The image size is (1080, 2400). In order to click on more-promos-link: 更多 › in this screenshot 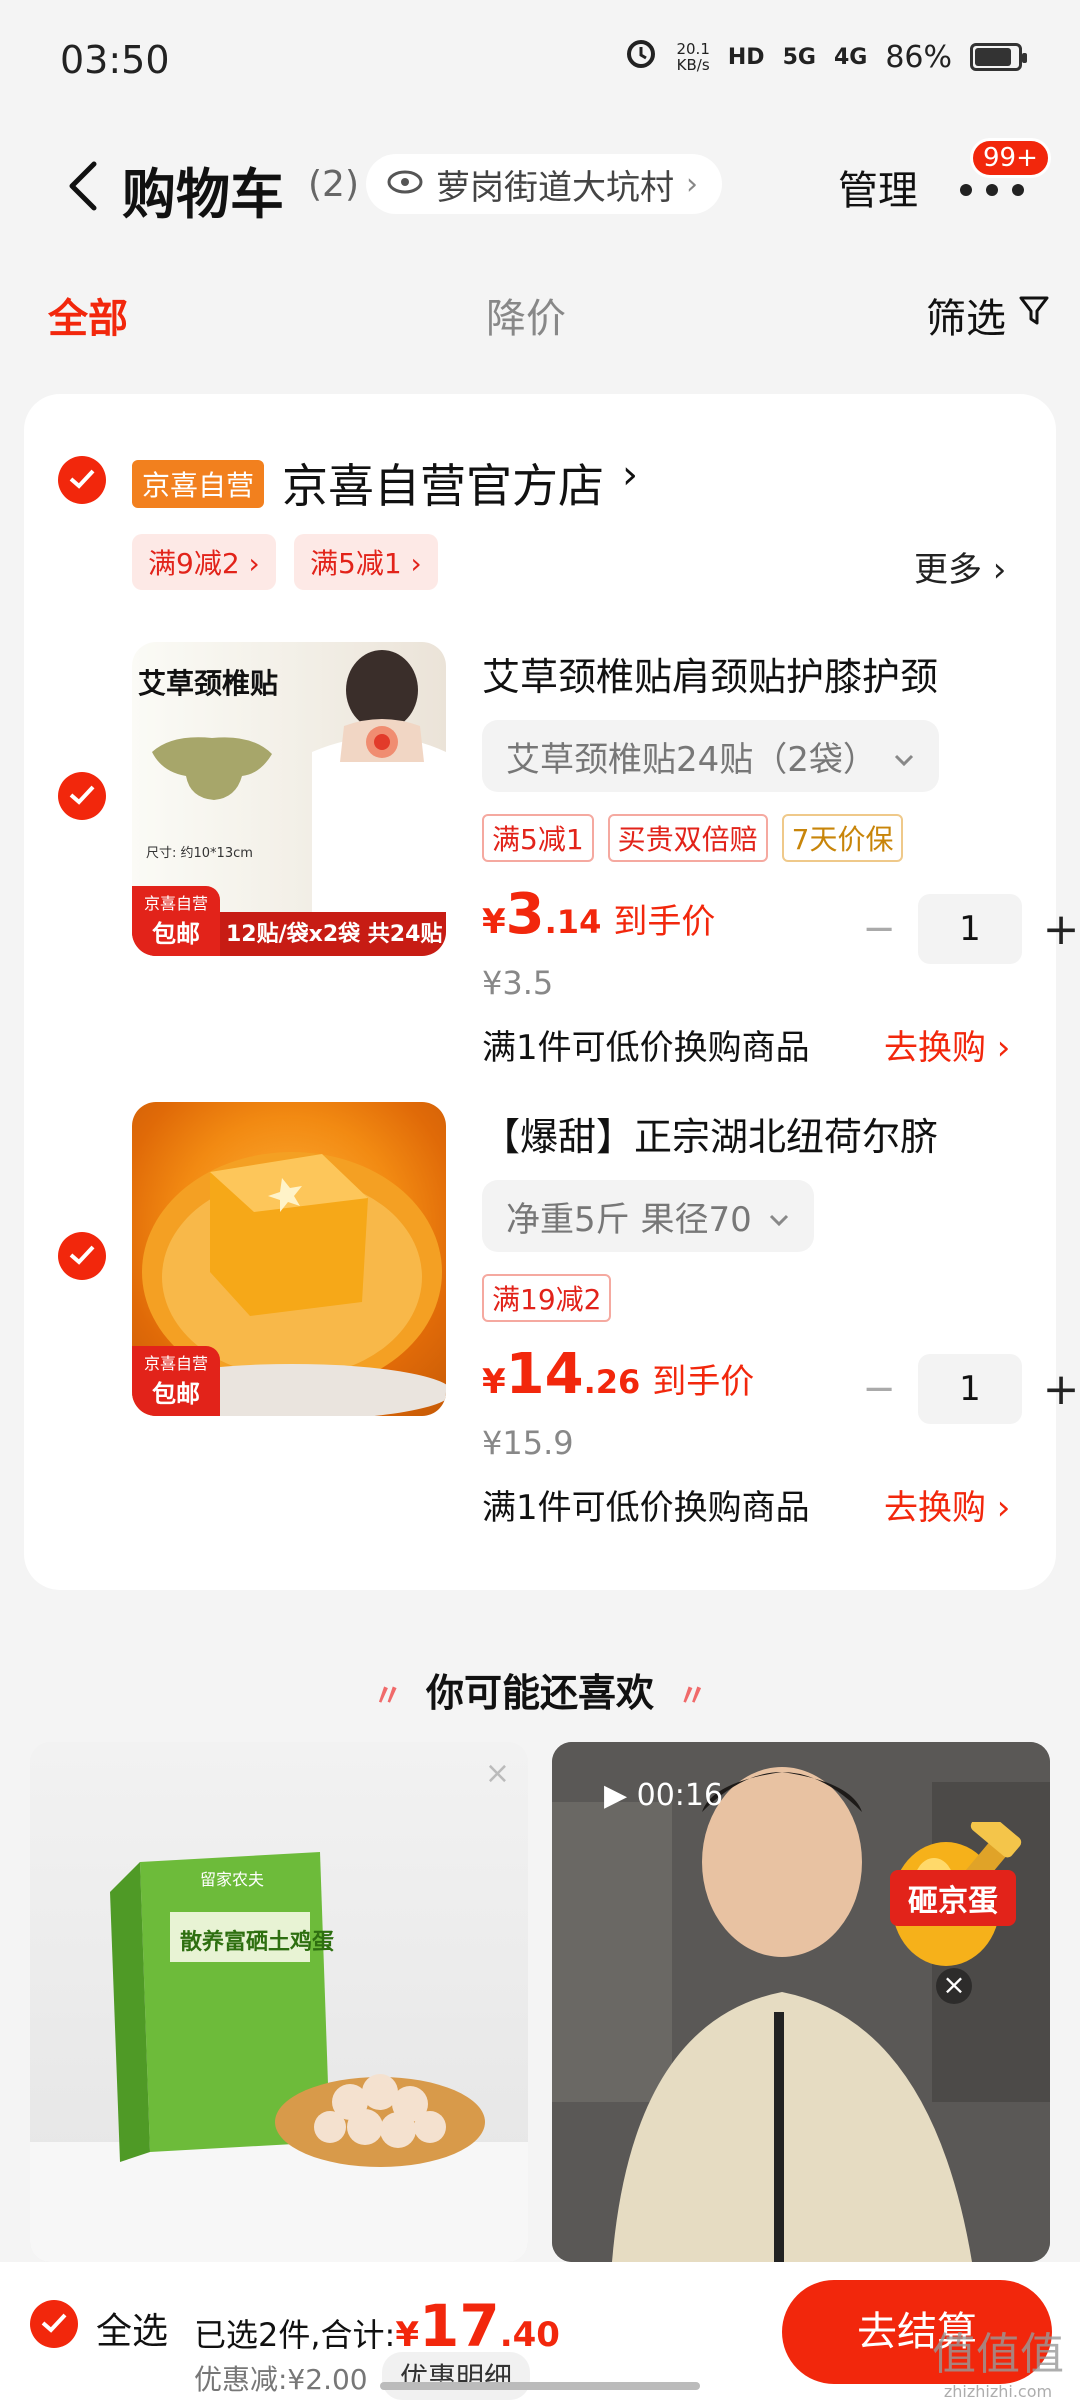, I will do `click(960, 566)`.